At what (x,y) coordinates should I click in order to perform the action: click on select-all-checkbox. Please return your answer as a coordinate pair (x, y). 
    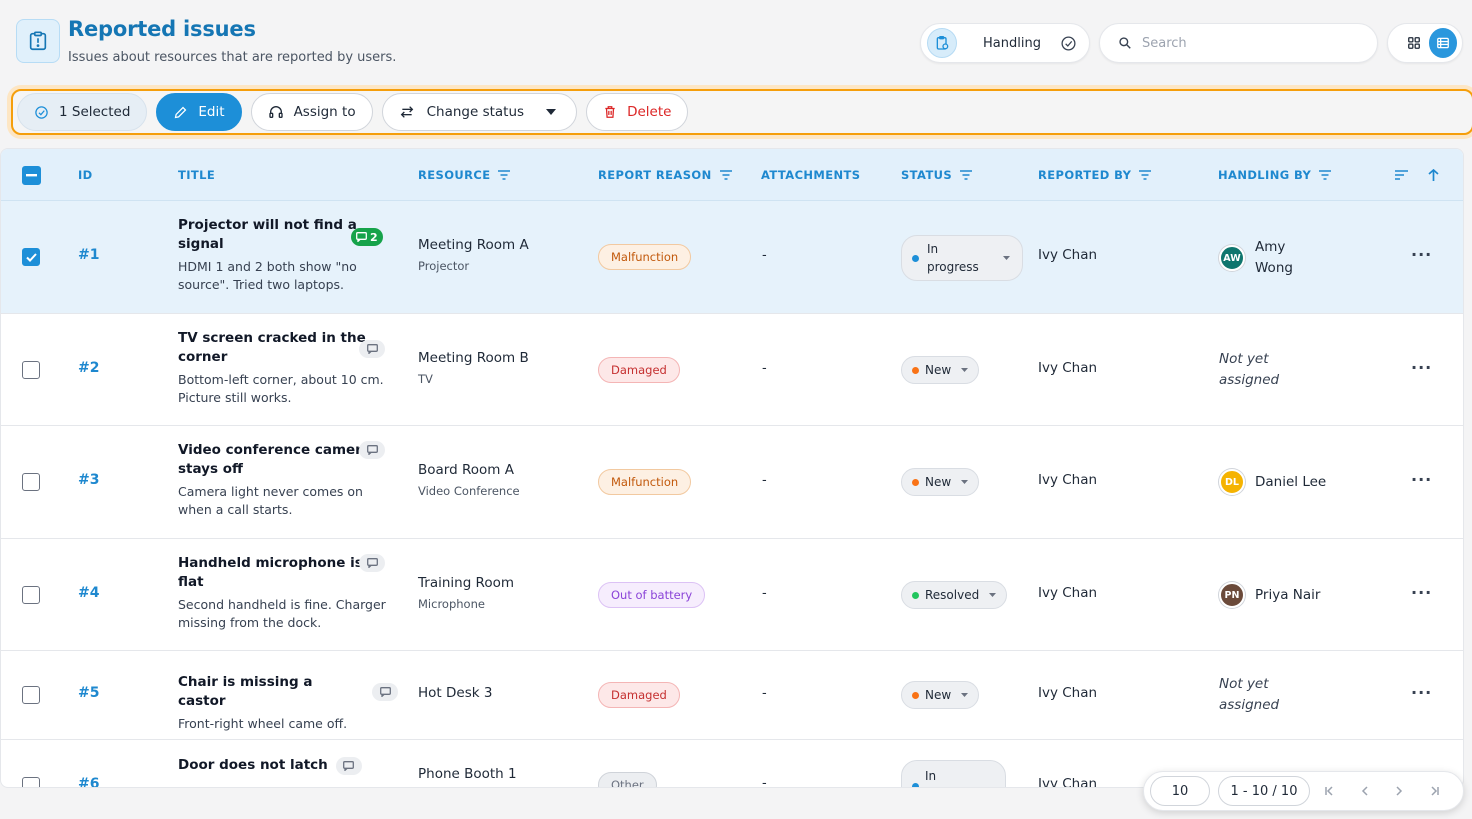
    Looking at the image, I should click on (31, 175).